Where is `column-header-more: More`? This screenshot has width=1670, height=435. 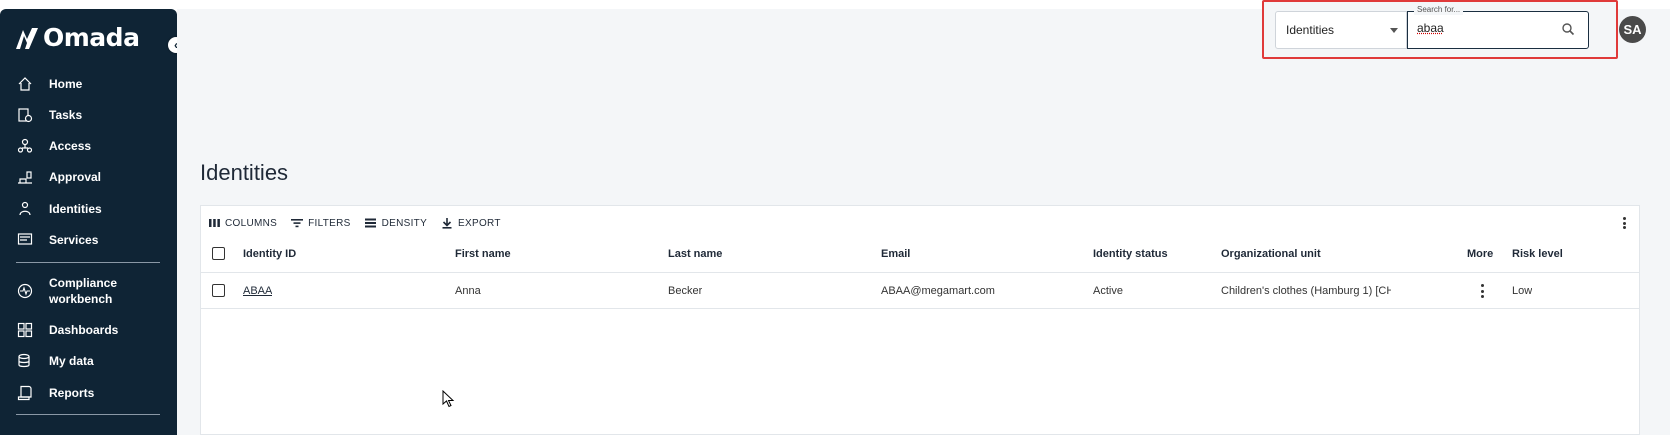 column-header-more: More is located at coordinates (1480, 254).